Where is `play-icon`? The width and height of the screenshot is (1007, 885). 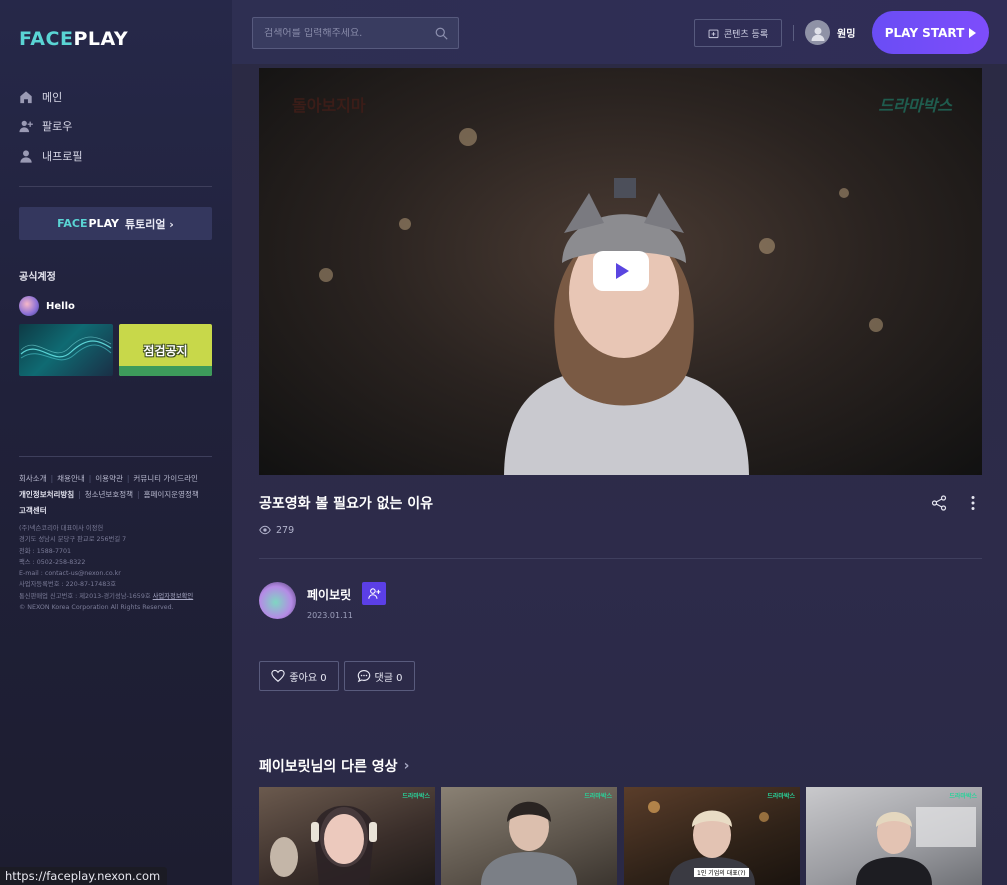
play-icon is located at coordinates (622, 271).